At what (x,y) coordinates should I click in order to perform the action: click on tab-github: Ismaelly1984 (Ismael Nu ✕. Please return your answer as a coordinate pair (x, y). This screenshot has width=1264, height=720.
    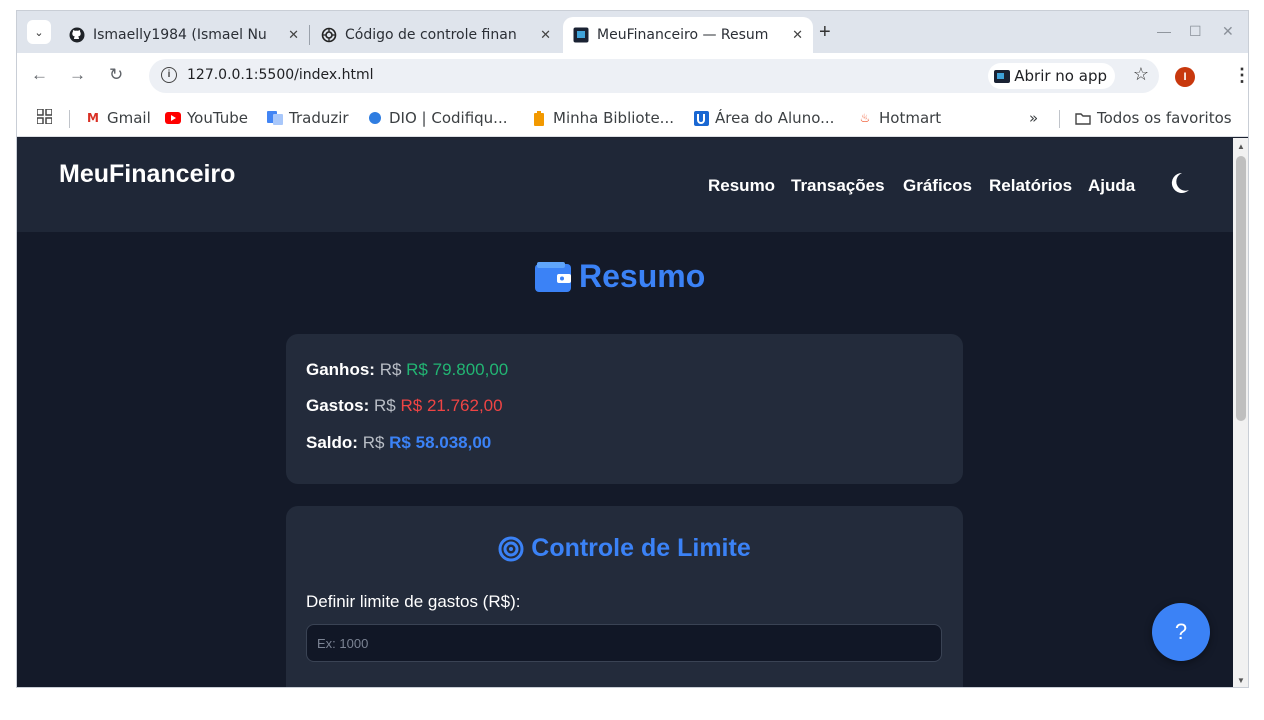
    Looking at the image, I should click on (184, 35).